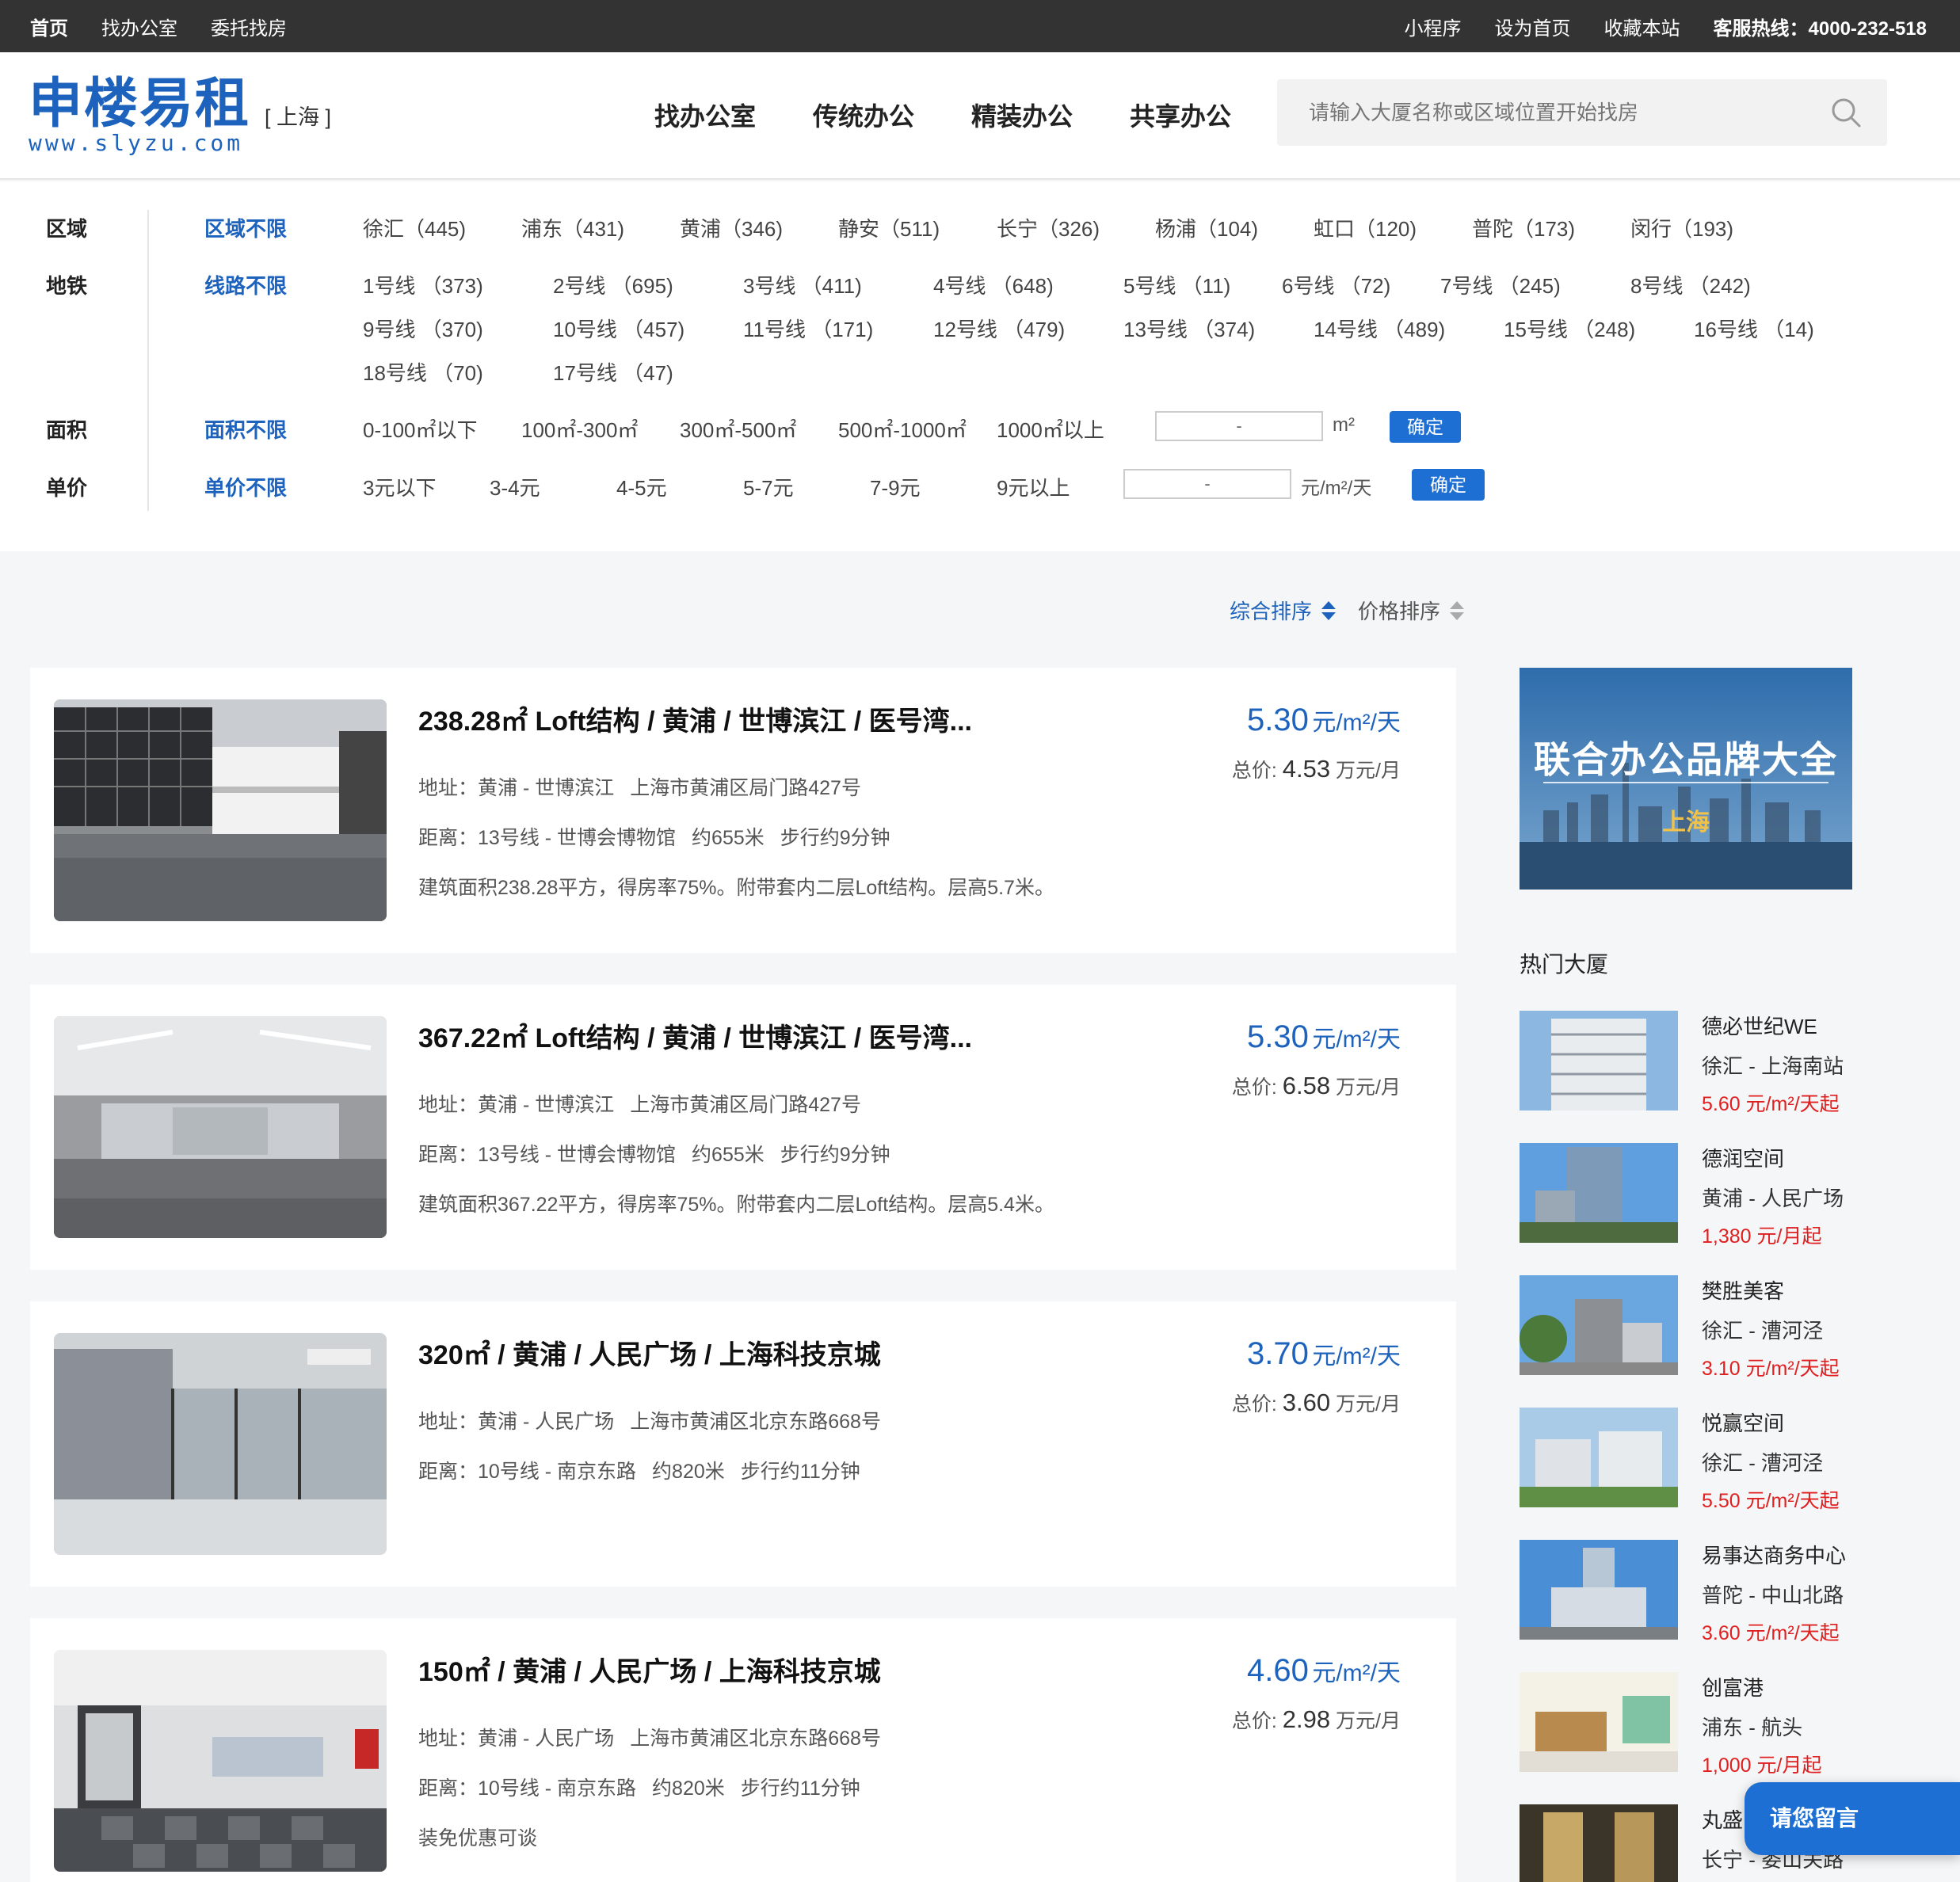 This screenshot has height=1882, width=1960. I want to click on logo-en: www.slyzu.com, so click(136, 143).